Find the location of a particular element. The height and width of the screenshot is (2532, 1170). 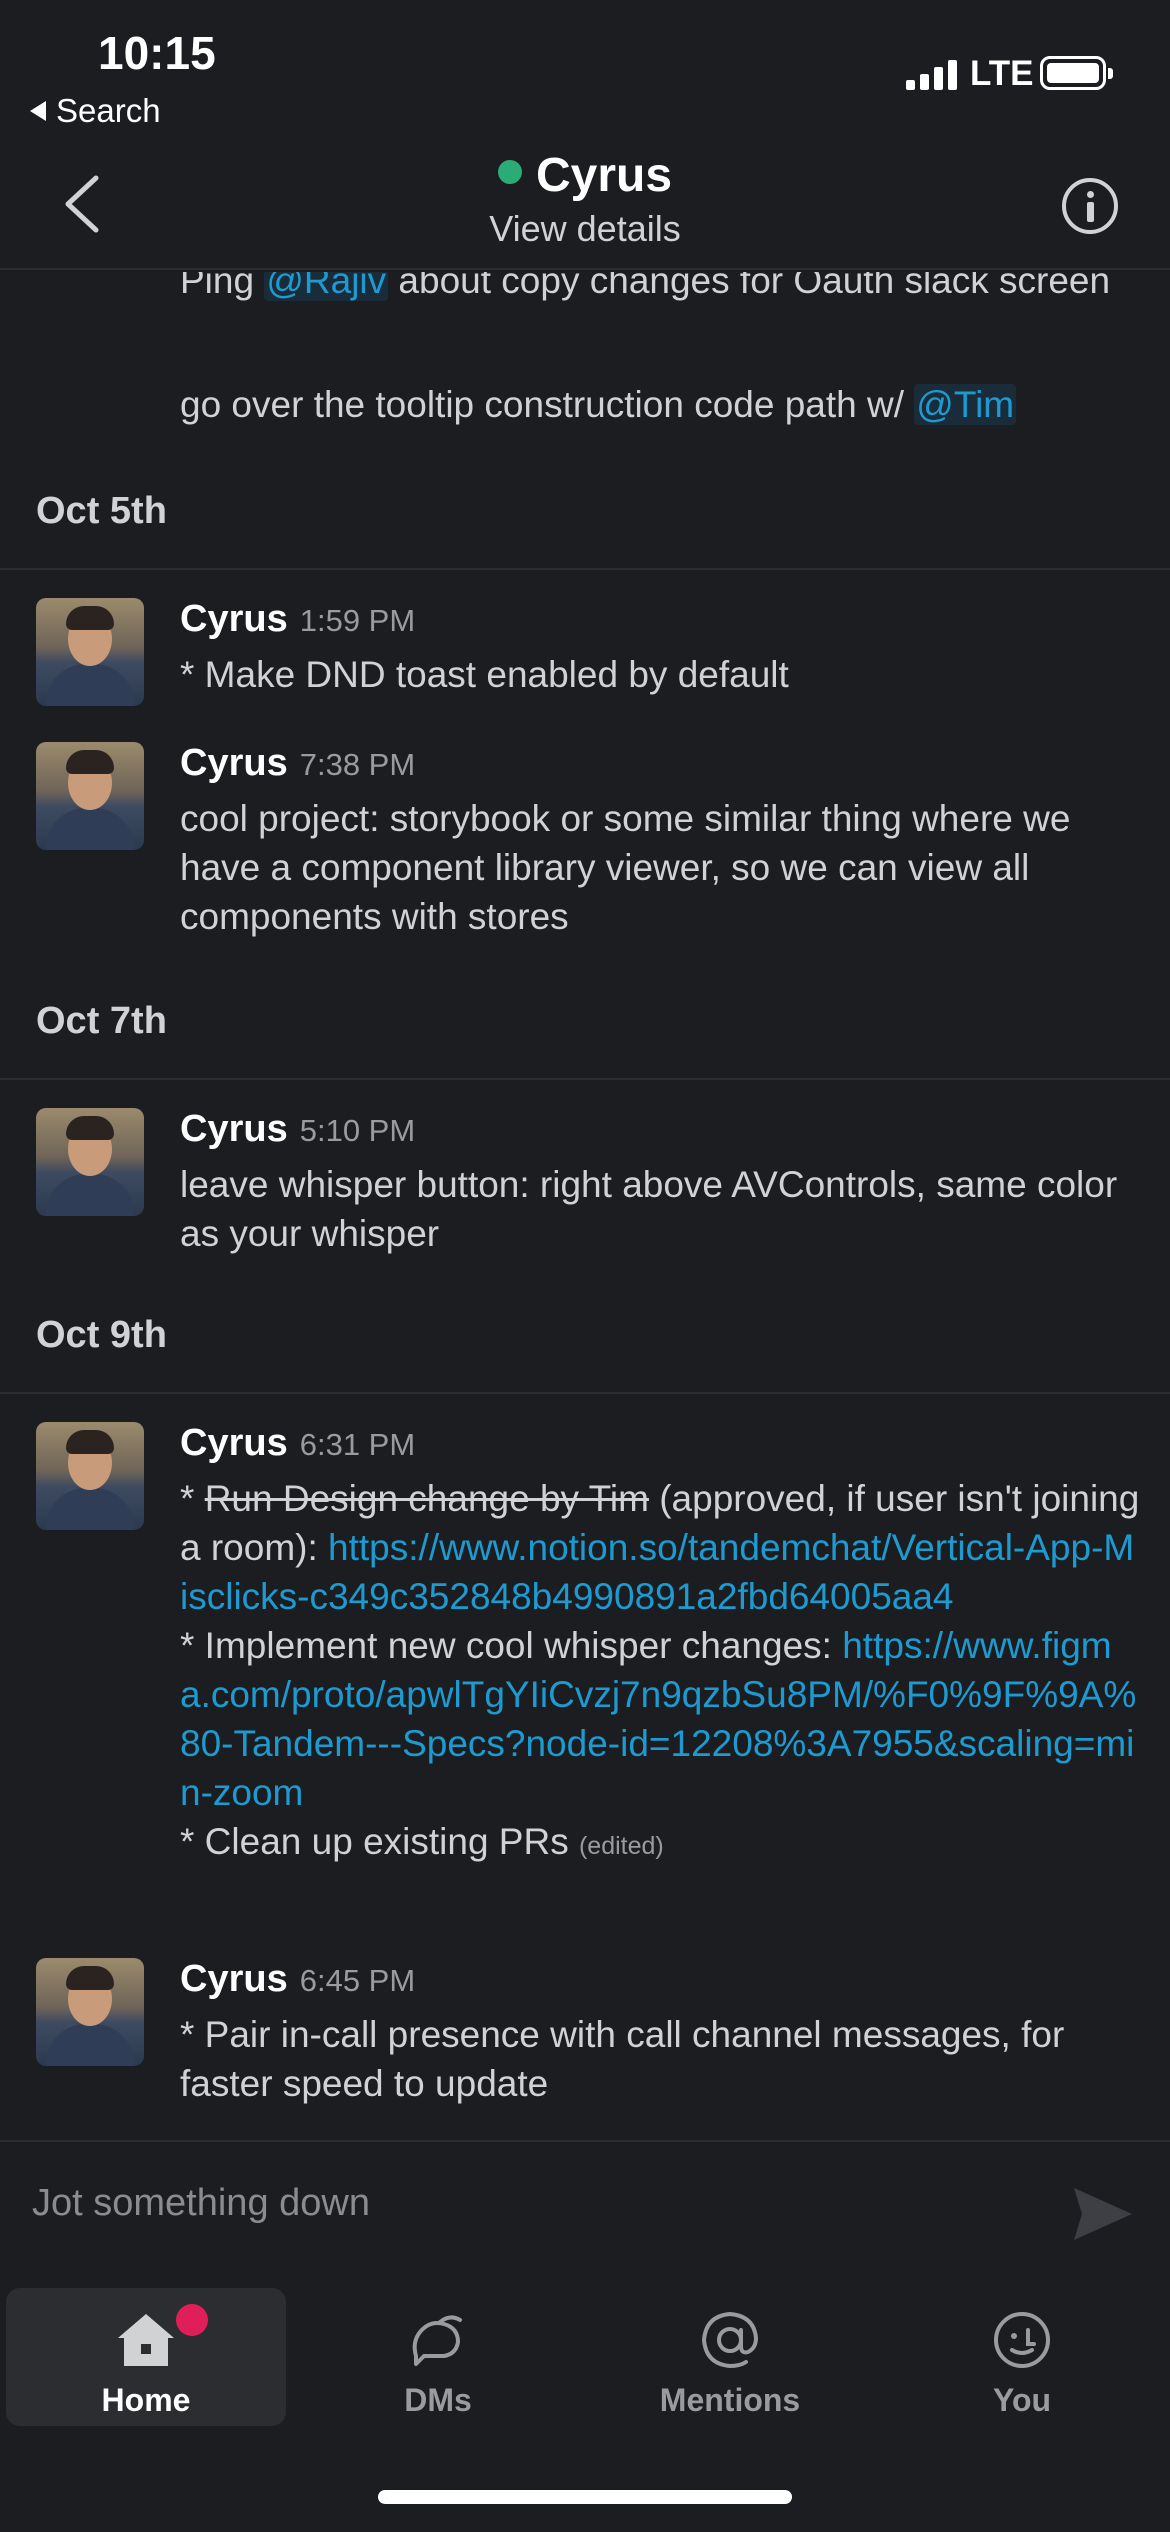

presence-icon is located at coordinates (509, 172).